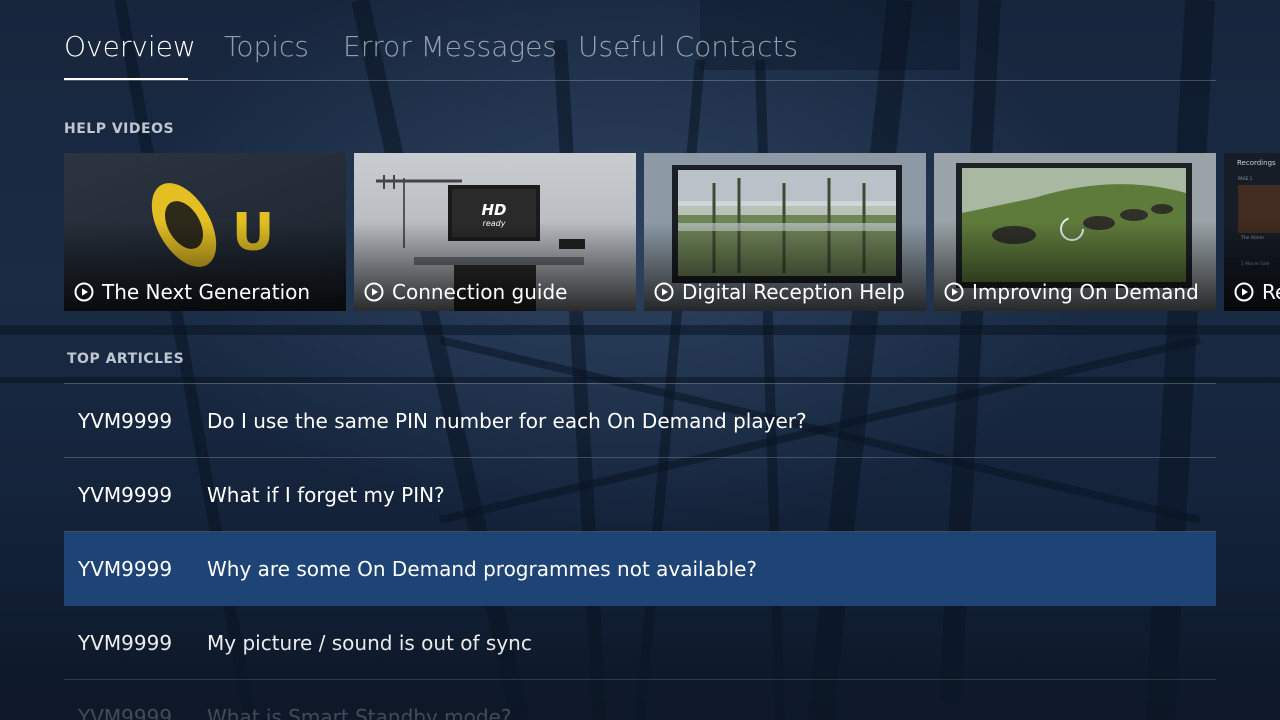  I want to click on video-card-next-generation: U The Next Generation, so click(205, 232).